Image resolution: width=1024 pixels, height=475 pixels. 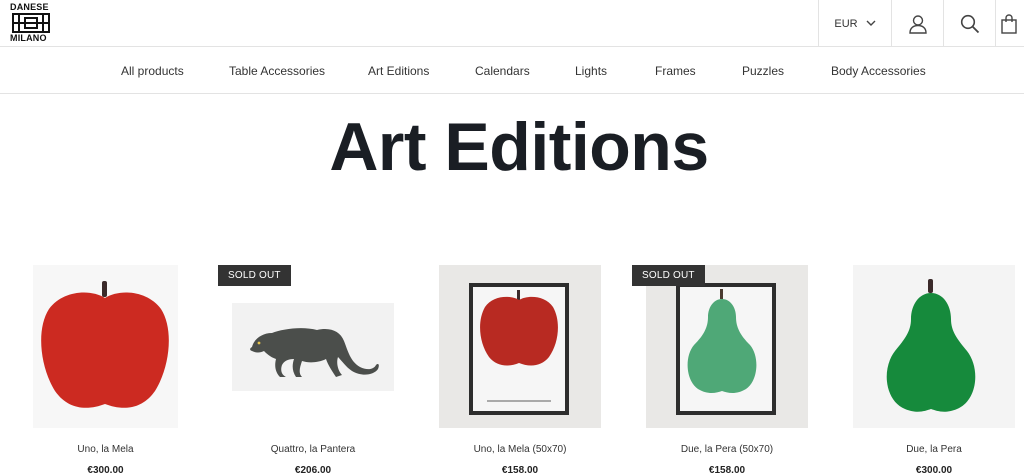 I want to click on bag-icon, so click(x=1009, y=23).